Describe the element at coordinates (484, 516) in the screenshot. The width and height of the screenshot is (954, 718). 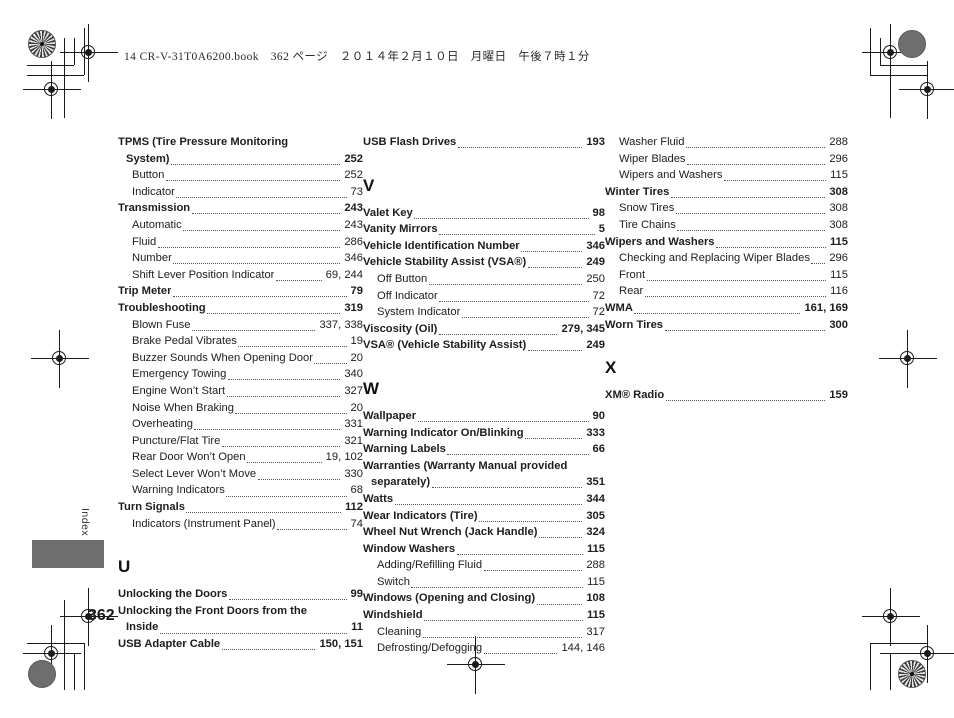
I see `index-entry: Wear Indicators (Tire) 305` at that location.